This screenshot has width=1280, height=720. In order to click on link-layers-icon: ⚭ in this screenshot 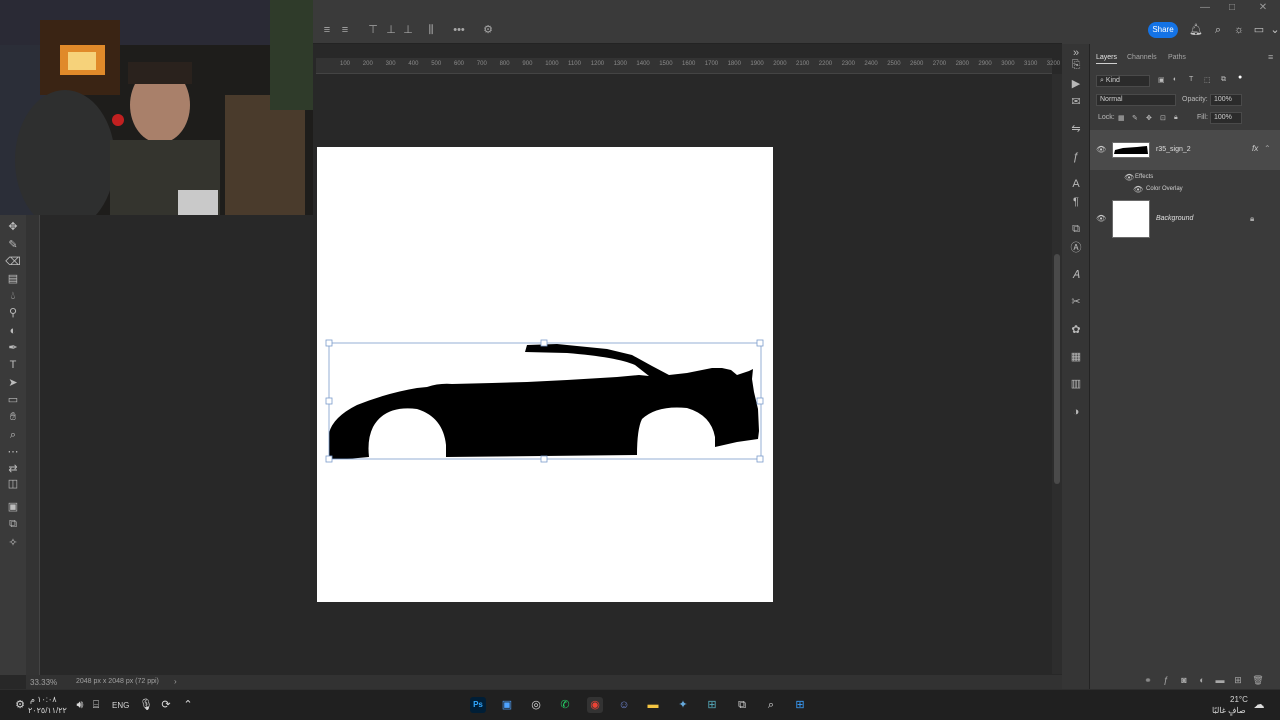, I will do `click(1148, 680)`.